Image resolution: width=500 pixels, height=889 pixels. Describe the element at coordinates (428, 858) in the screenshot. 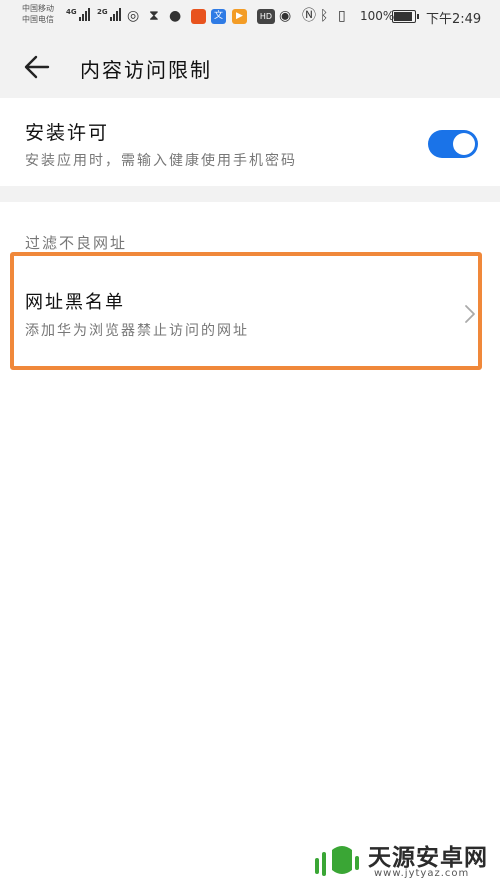

I see `watermark-name: 天源安卓网` at that location.